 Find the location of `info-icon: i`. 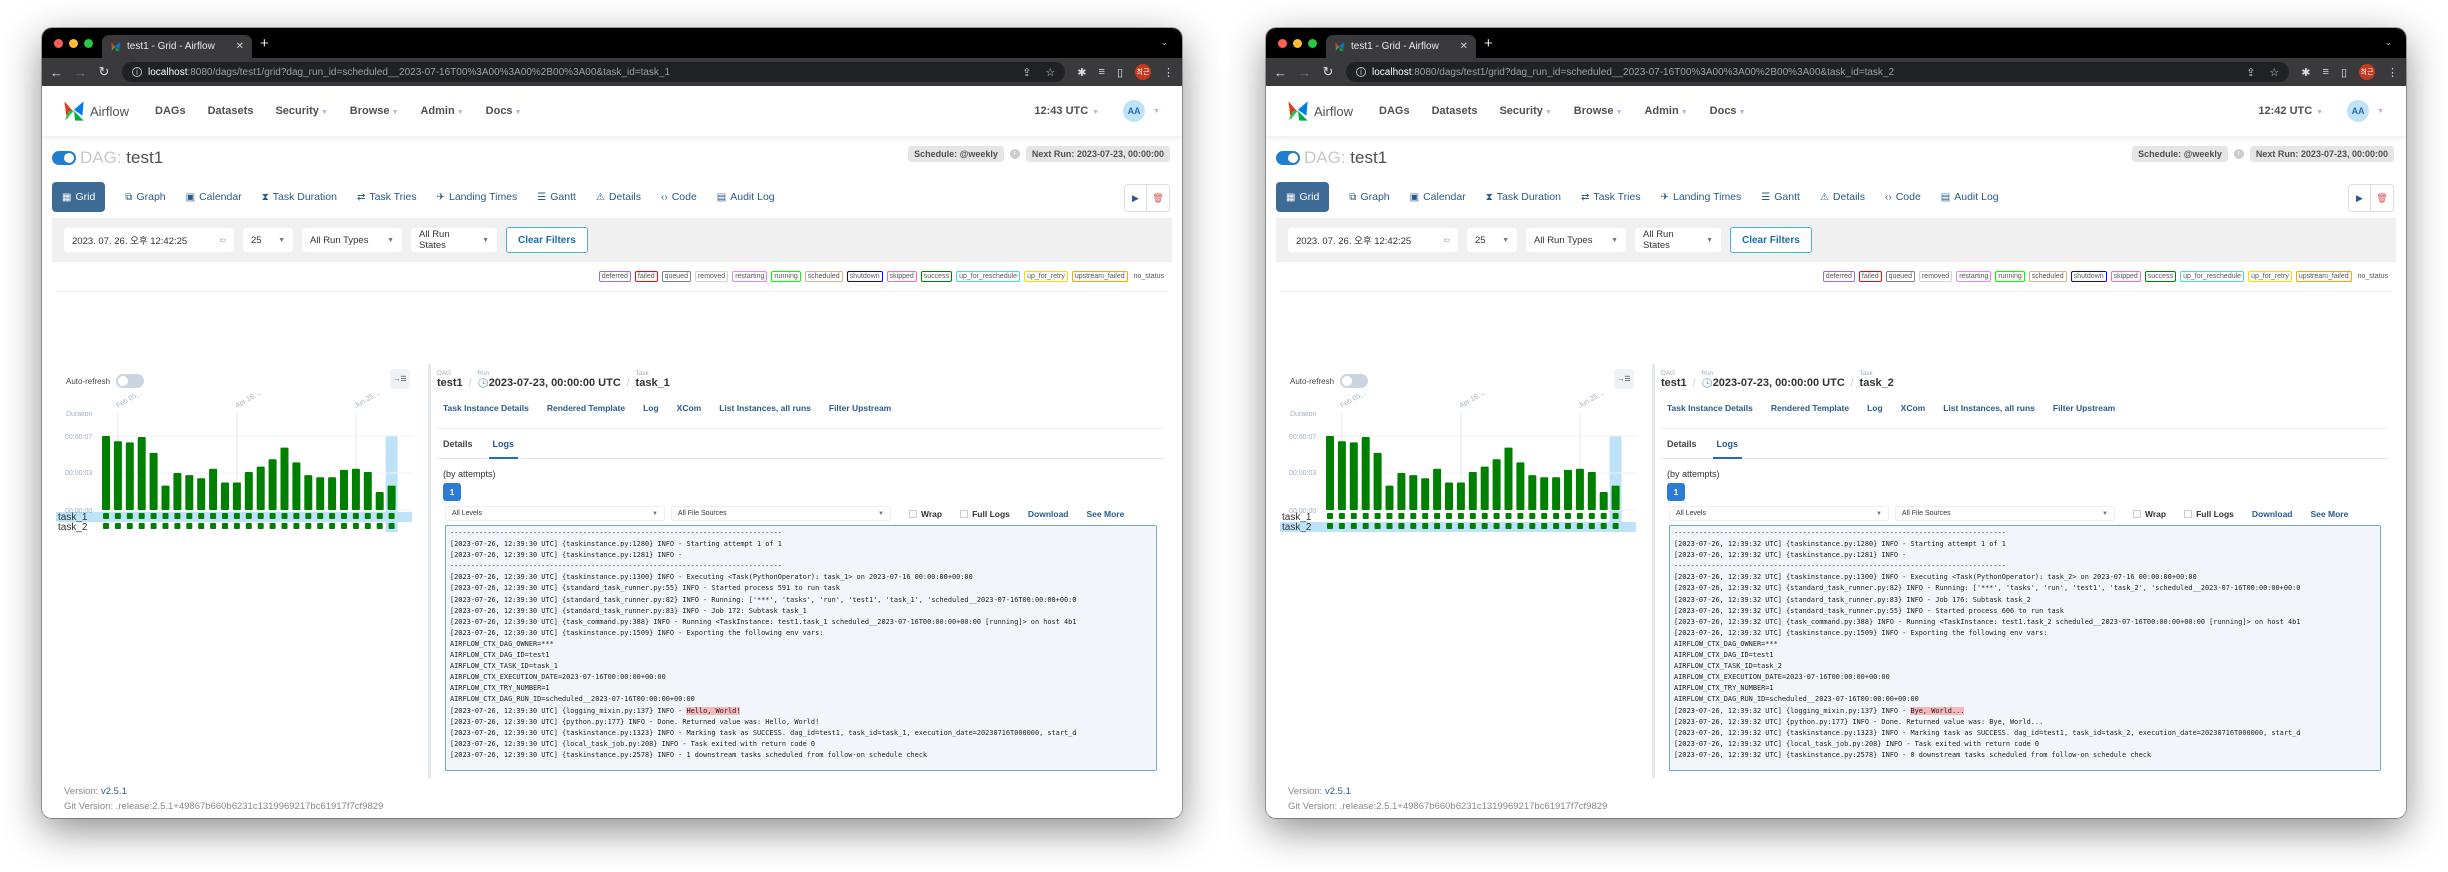

info-icon: i is located at coordinates (2238, 154).